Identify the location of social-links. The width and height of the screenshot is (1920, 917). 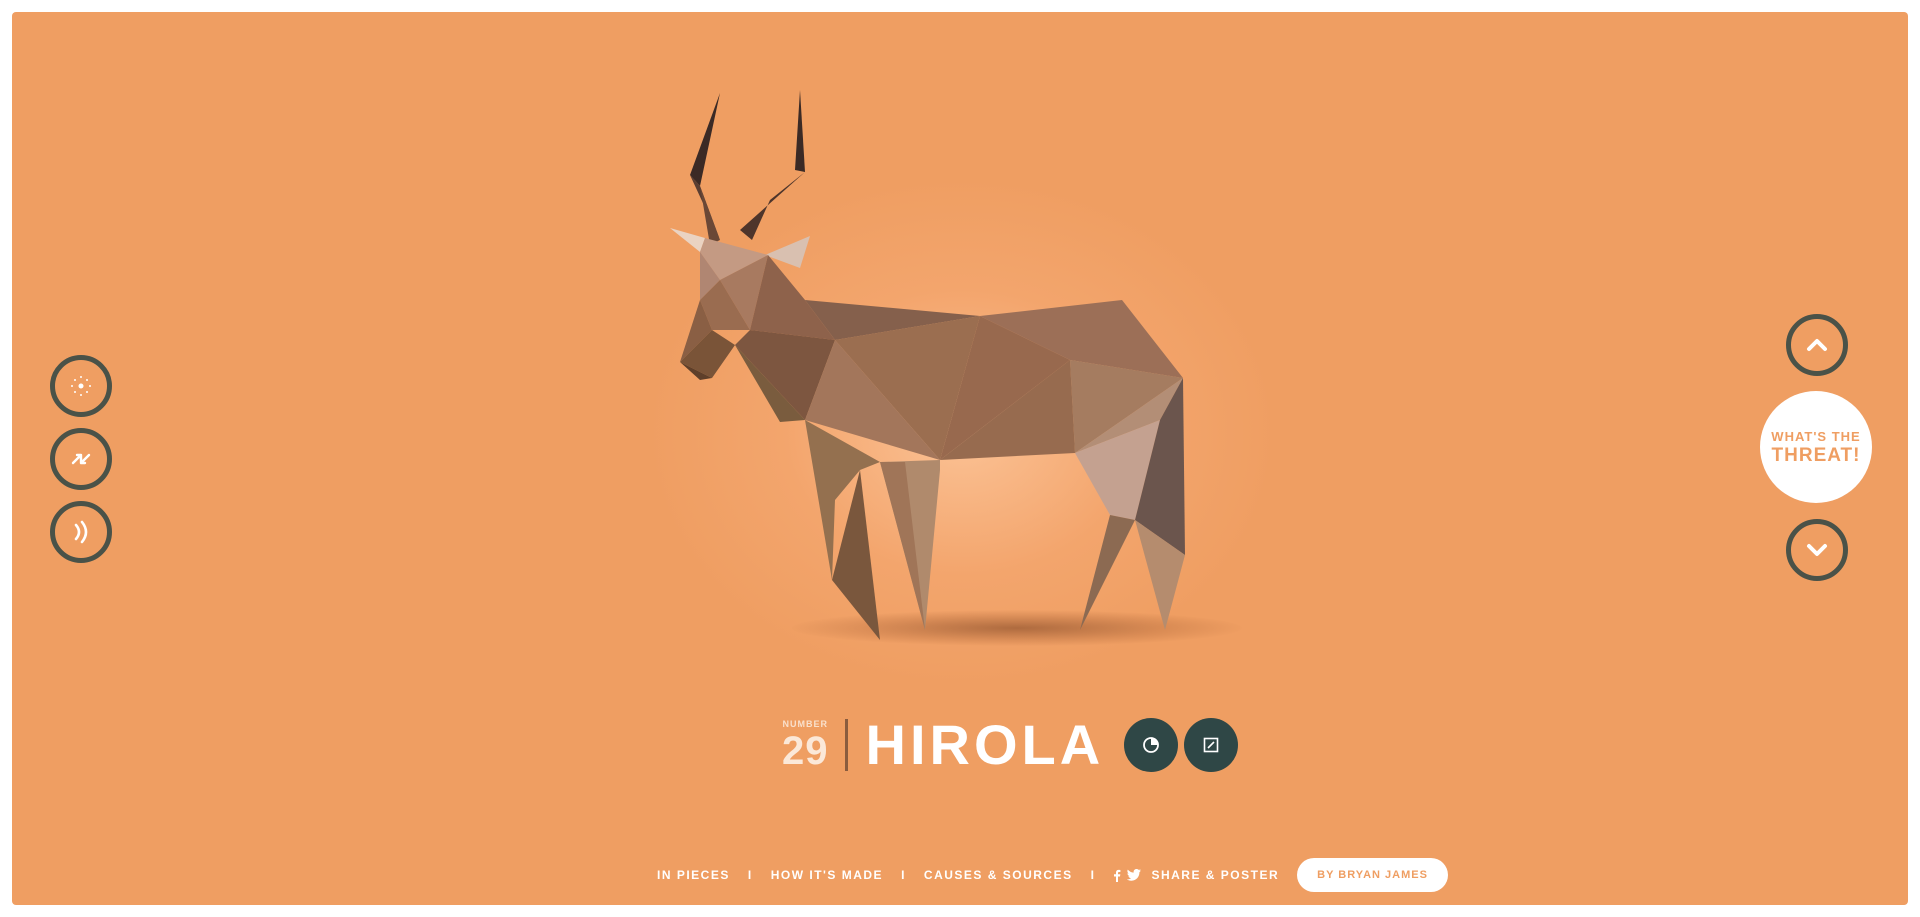
(1127, 875).